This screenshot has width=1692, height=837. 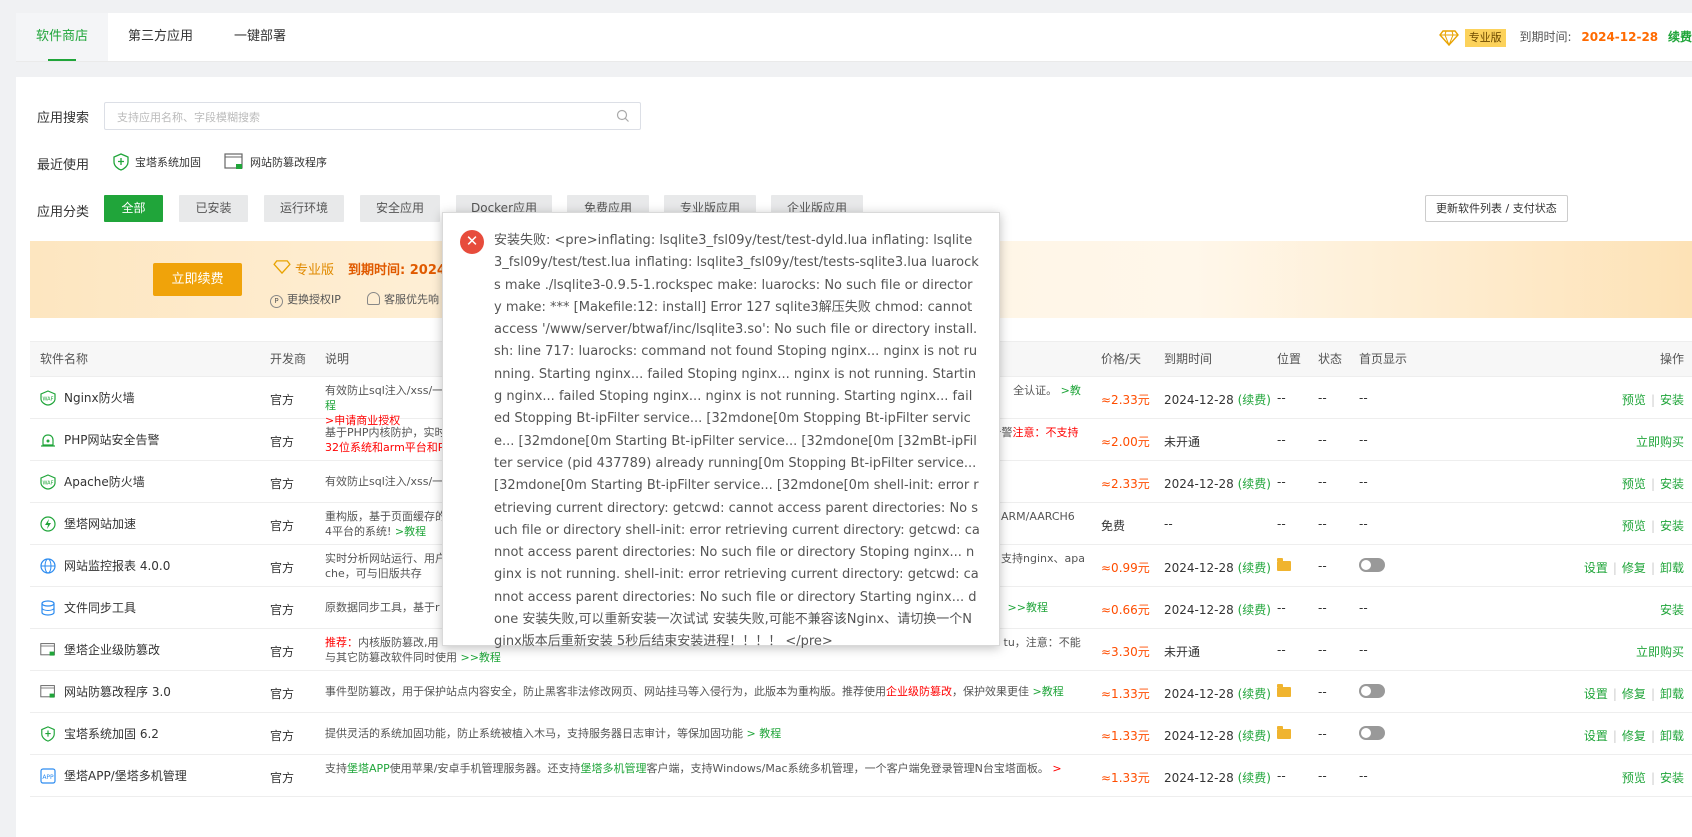 What do you see at coordinates (1028, 607) in the screenshot?
I see `tutorial-link: >>教程` at bounding box center [1028, 607].